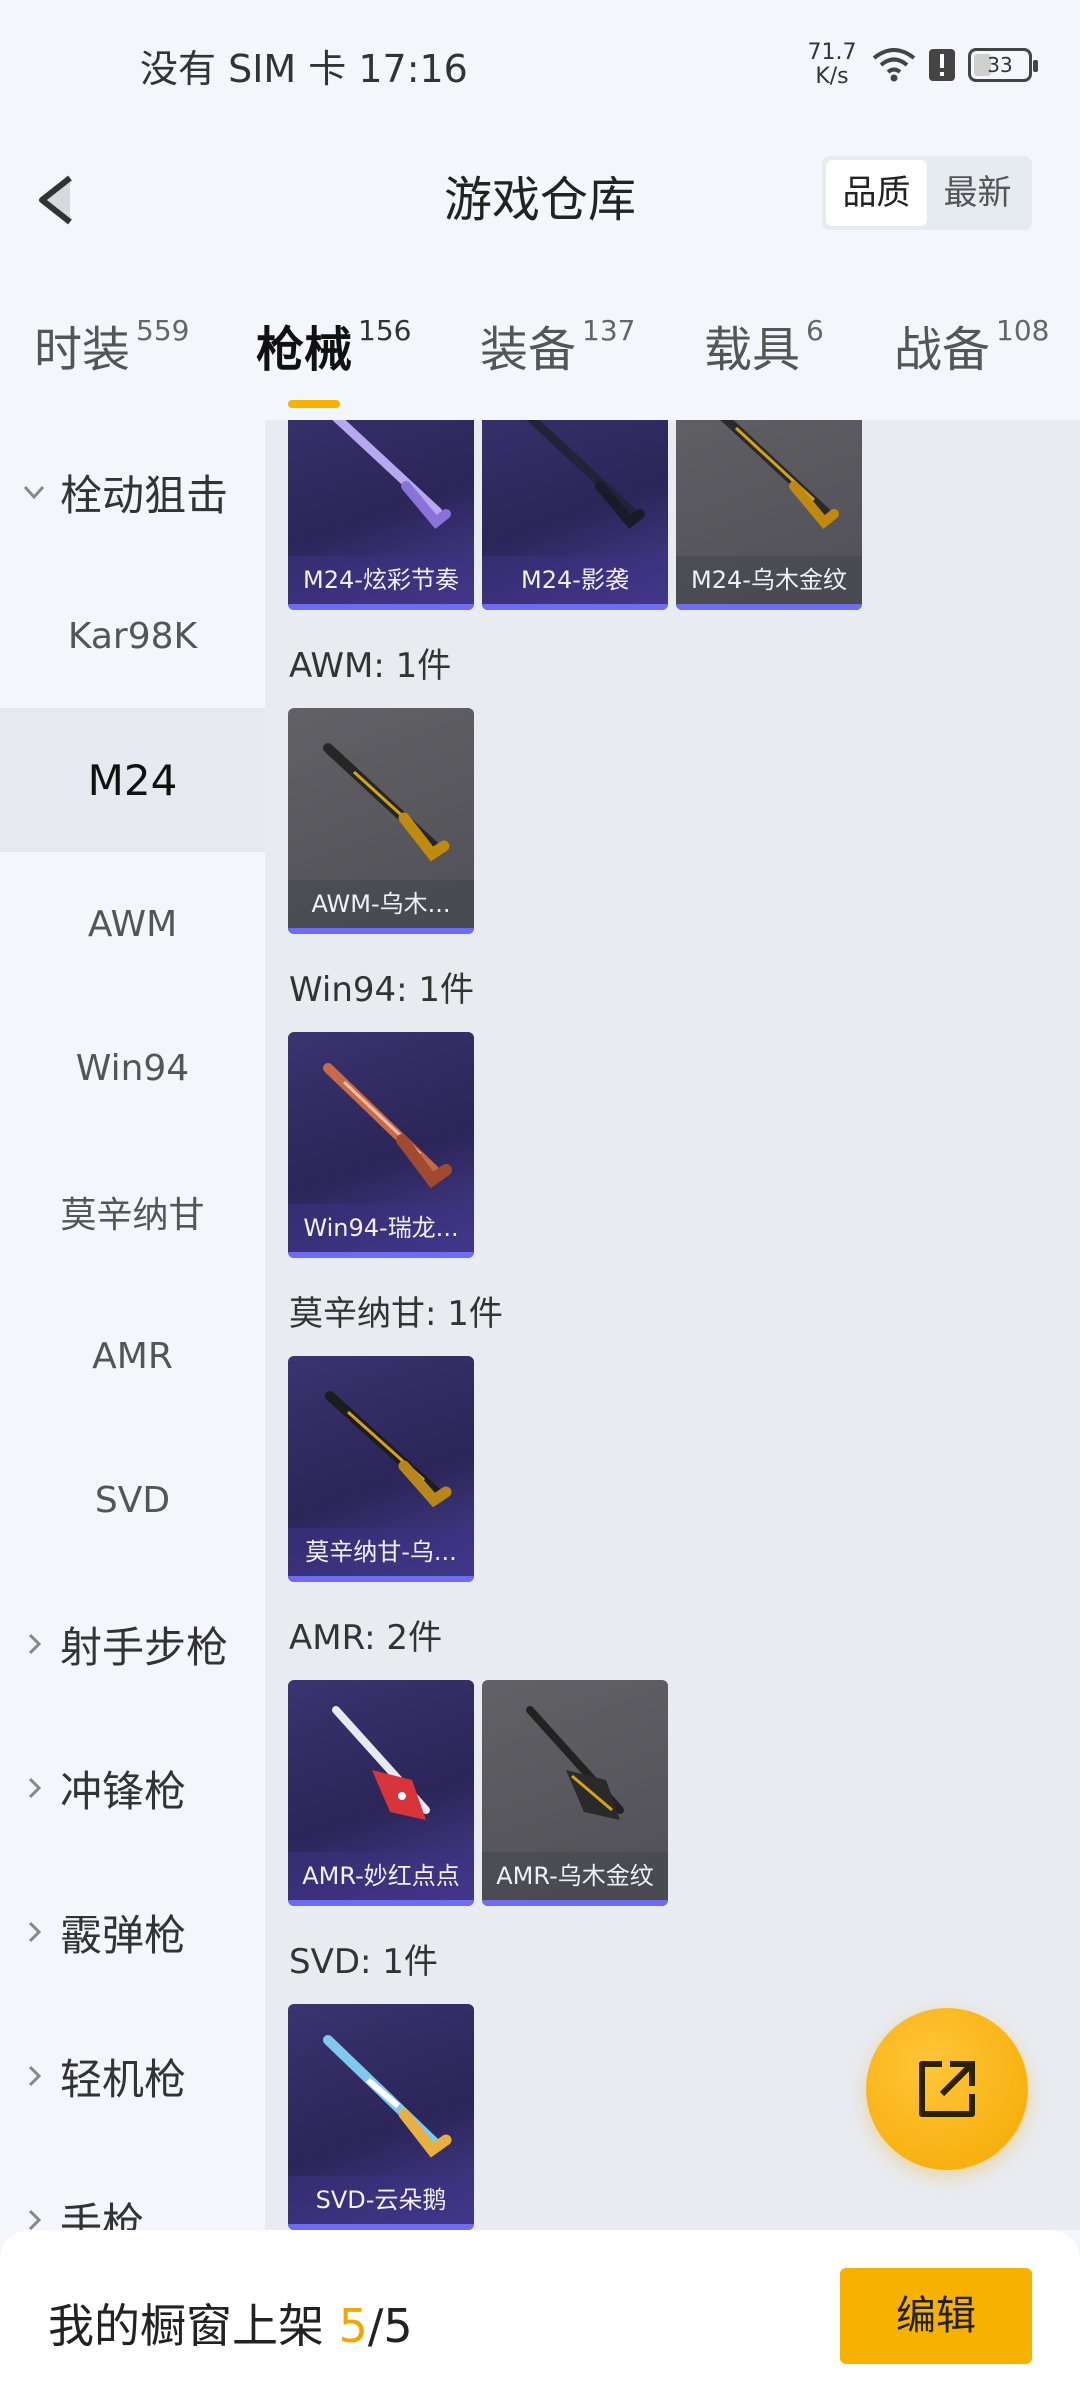 The width and height of the screenshot is (1080, 2400). What do you see at coordinates (381, 2200) in the screenshot?
I see `skin-name: SVD-云朵鹅` at bounding box center [381, 2200].